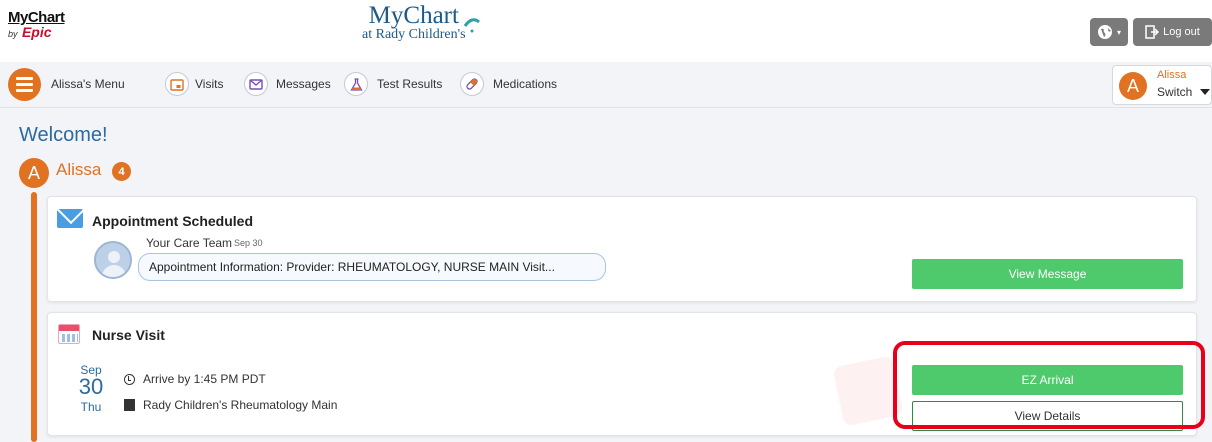 The height and width of the screenshot is (442, 1212). I want to click on timeline-bar, so click(34, 317).